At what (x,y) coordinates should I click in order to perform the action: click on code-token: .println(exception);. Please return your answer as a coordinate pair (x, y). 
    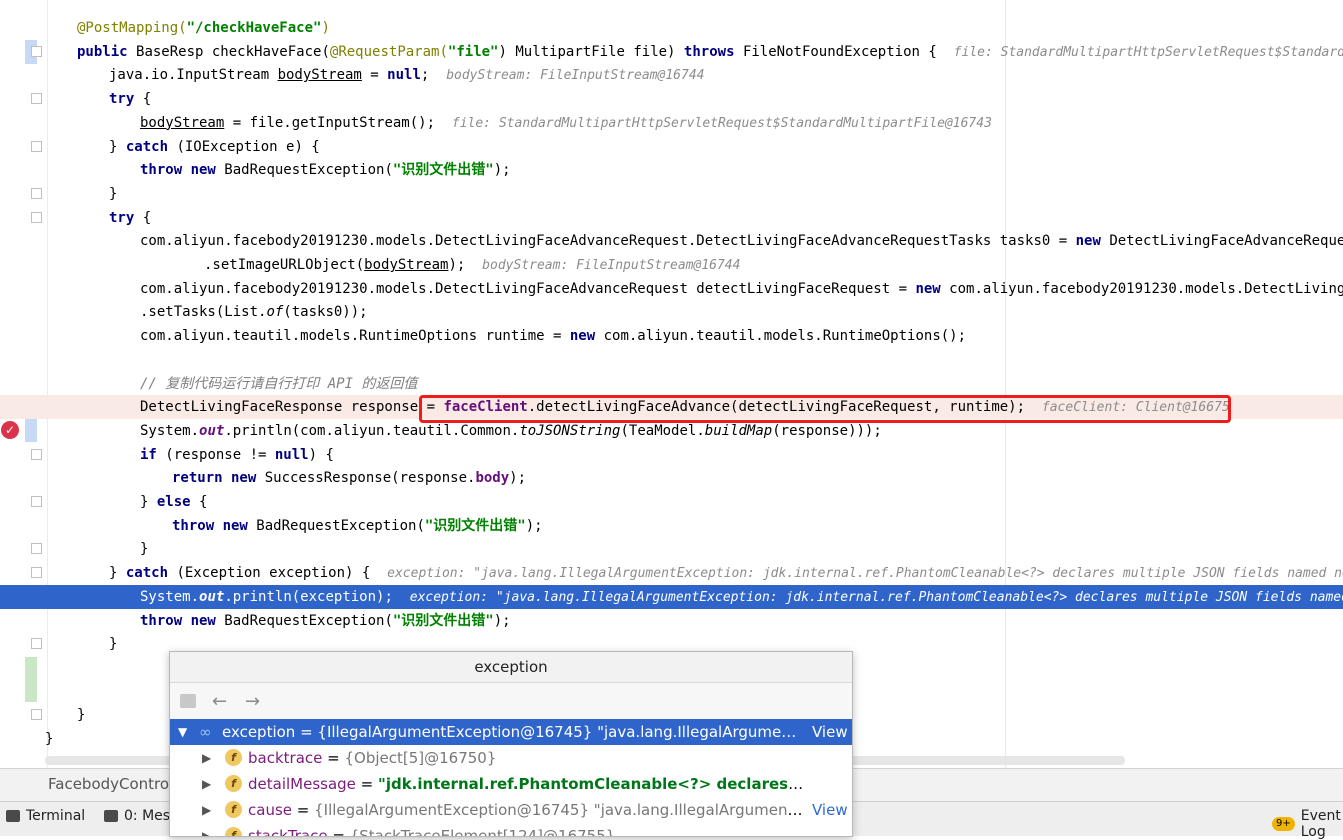
    Looking at the image, I should click on (317, 596).